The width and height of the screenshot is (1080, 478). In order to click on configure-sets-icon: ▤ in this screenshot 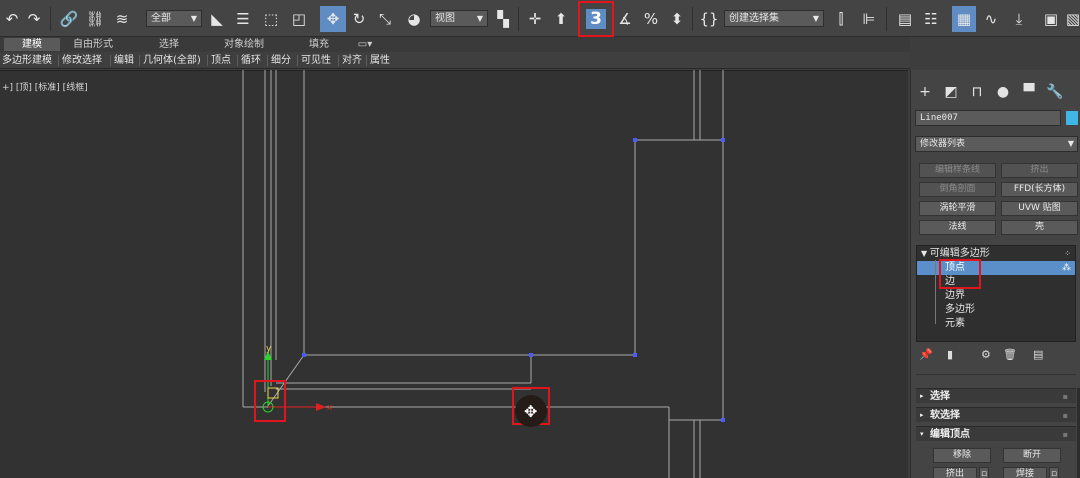, I will do `click(1038, 354)`.